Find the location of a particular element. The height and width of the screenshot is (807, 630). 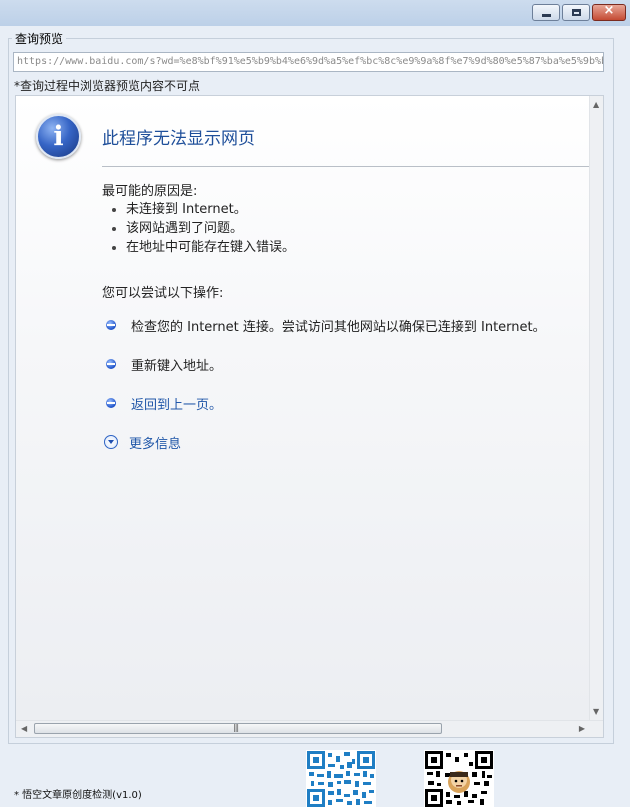

close-icon: × is located at coordinates (609, 10).